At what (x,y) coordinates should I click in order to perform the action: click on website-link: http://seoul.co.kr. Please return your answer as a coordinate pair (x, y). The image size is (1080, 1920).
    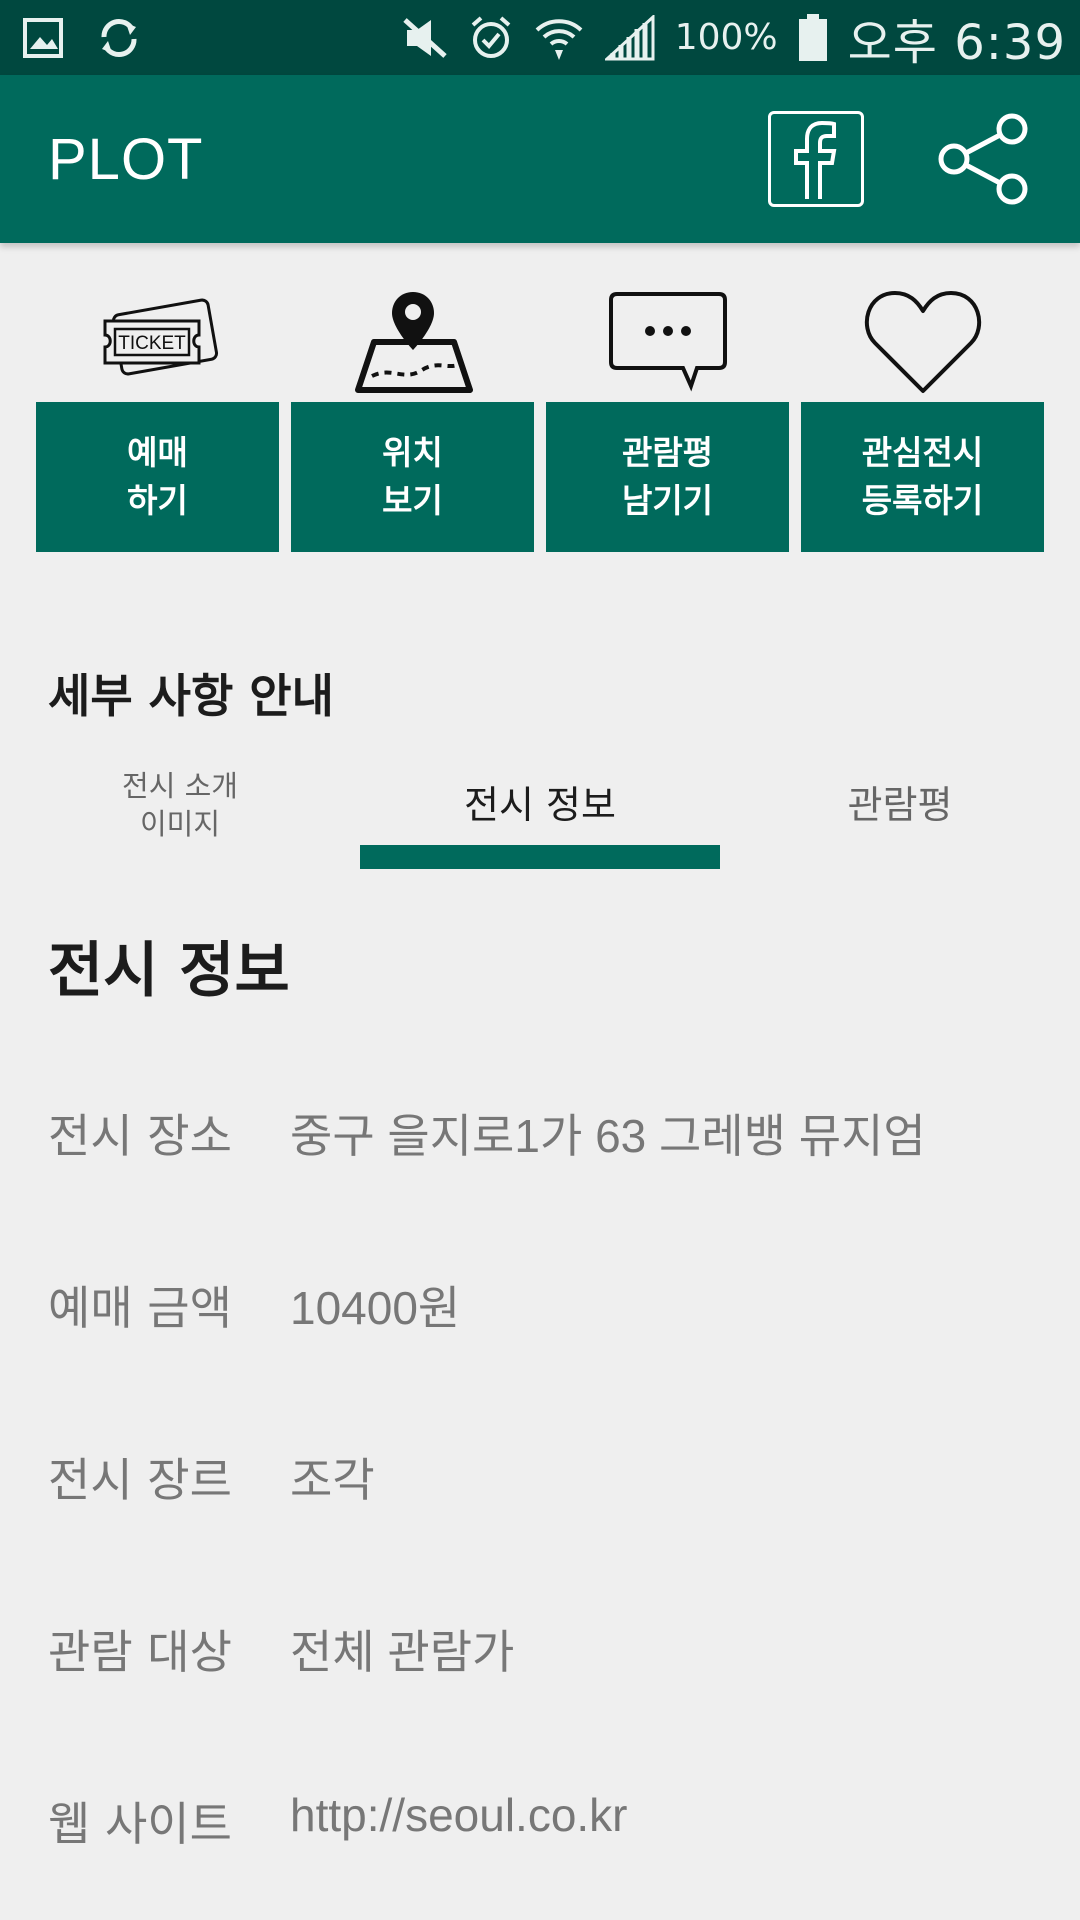
    Looking at the image, I should click on (459, 1815).